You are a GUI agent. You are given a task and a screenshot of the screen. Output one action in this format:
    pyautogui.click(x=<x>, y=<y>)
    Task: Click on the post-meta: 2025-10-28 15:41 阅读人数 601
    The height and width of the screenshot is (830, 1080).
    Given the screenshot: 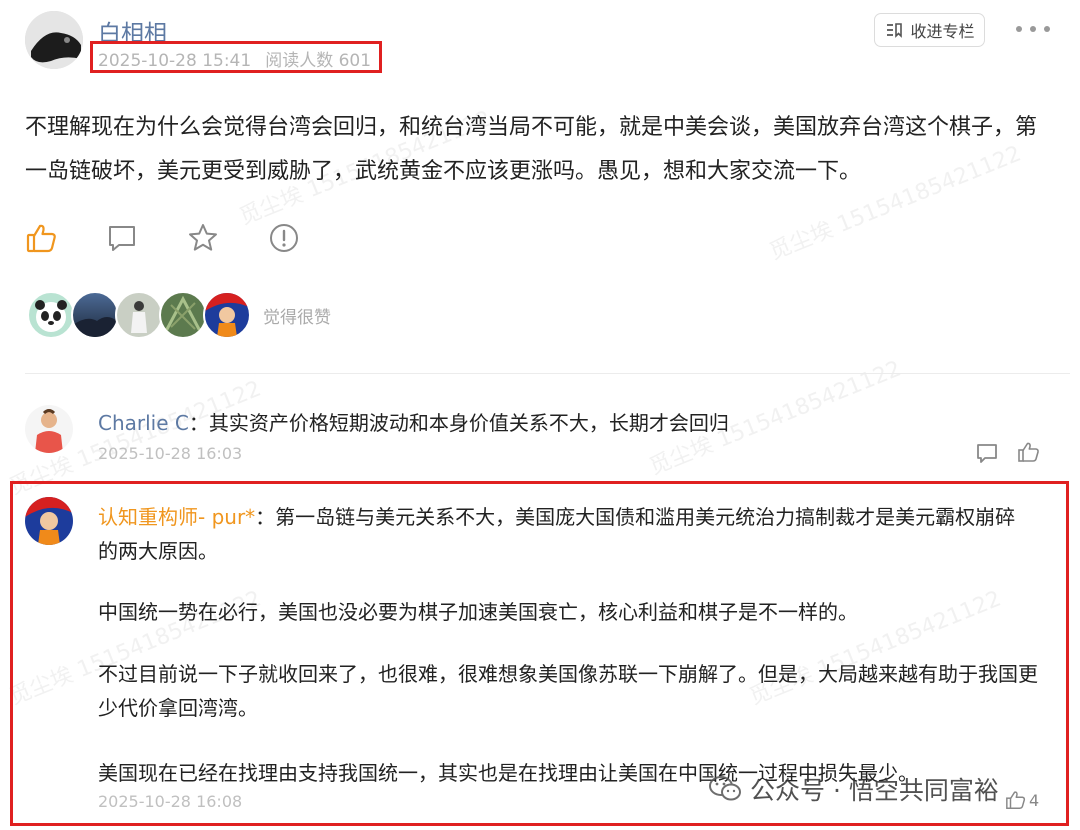 What is the action you would take?
    pyautogui.click(x=234, y=58)
    